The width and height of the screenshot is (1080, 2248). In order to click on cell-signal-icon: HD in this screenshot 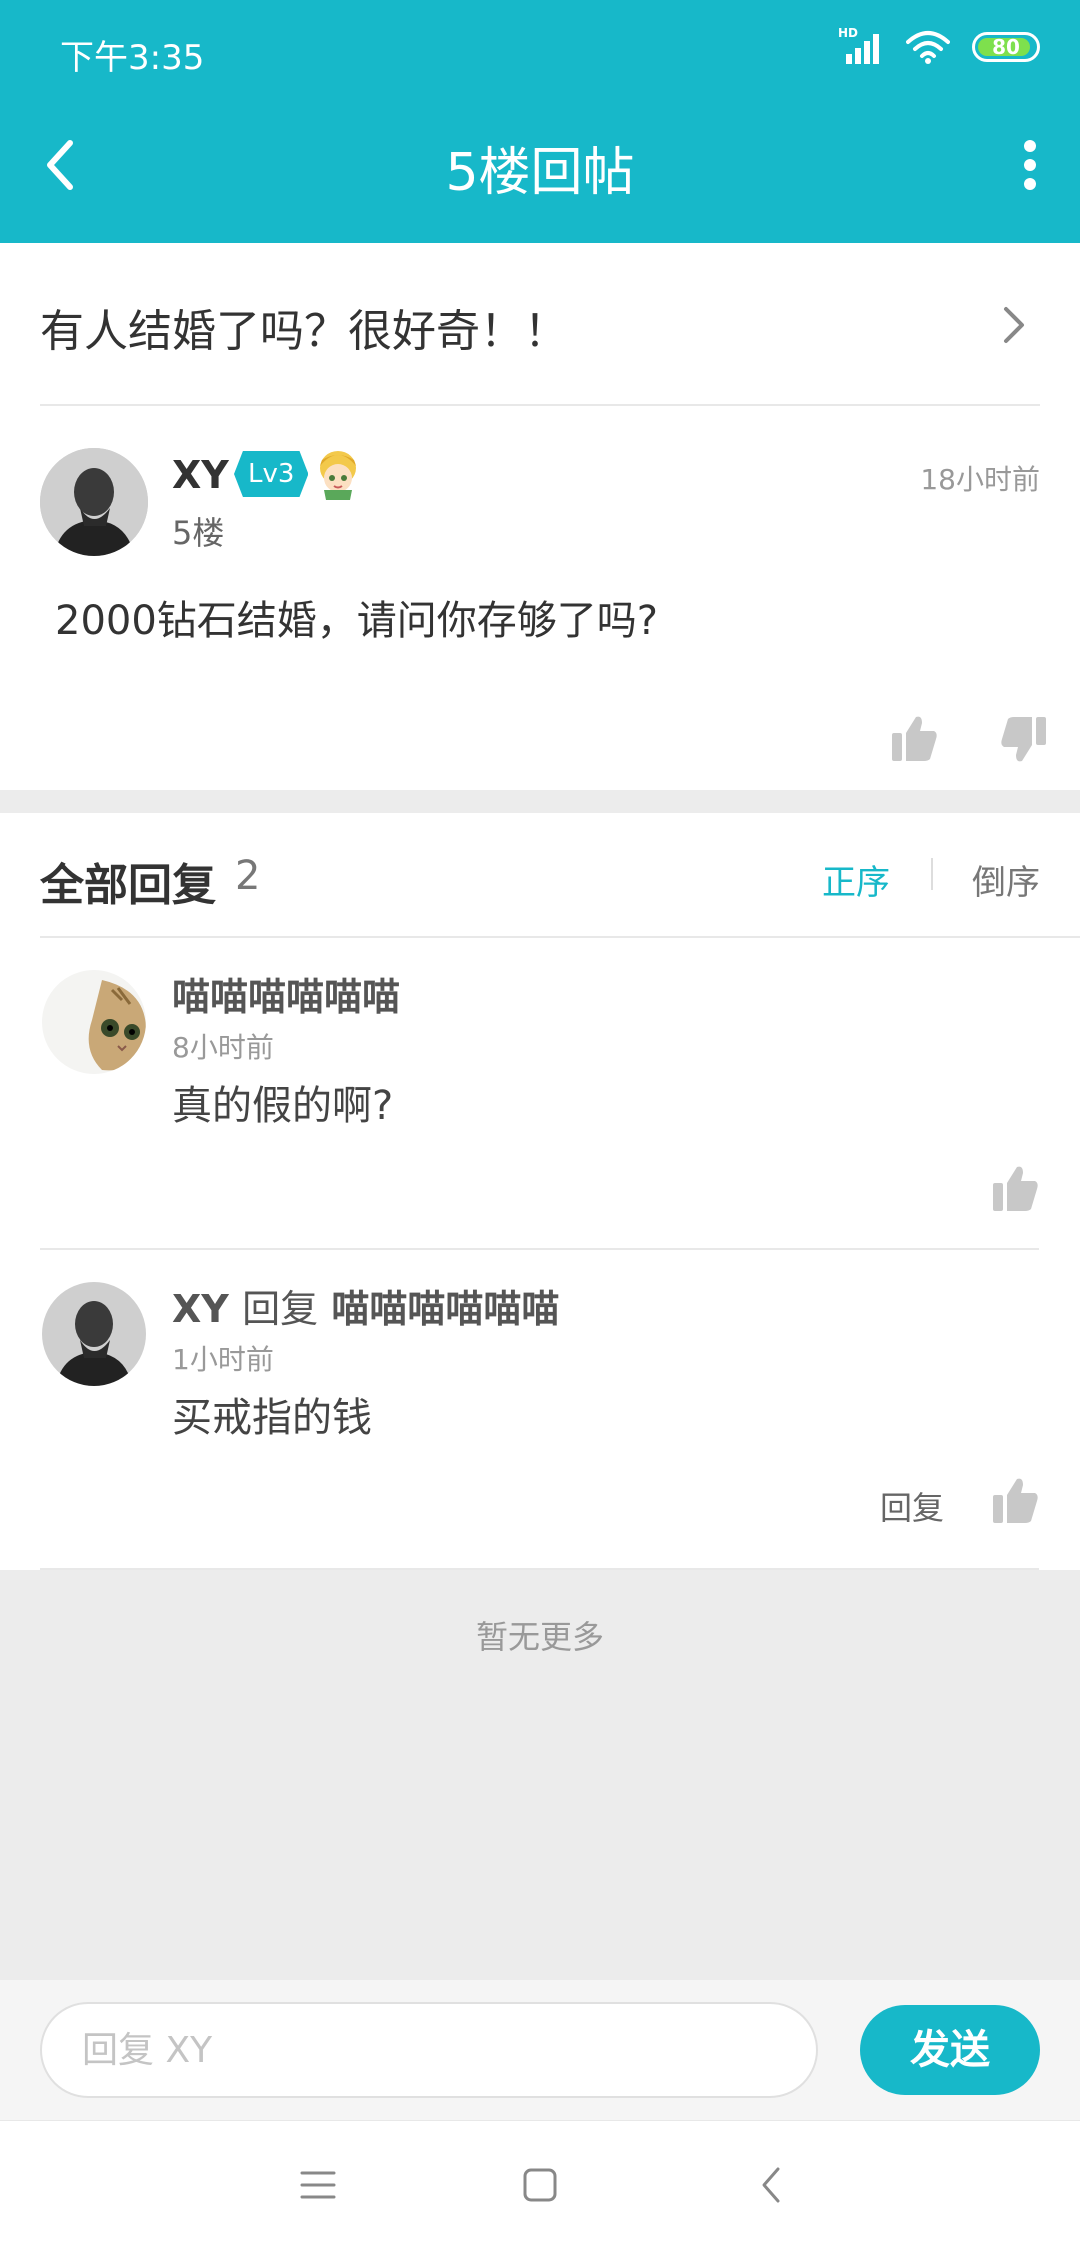, I will do `click(861, 45)`.